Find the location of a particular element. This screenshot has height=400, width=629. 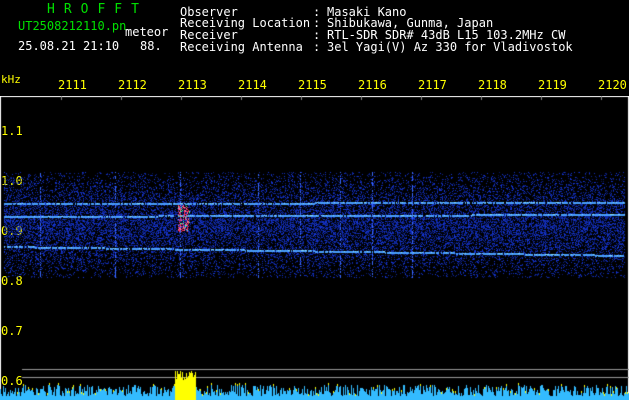

datetime-label: 25.08.21 21:10 is located at coordinates (69, 46).